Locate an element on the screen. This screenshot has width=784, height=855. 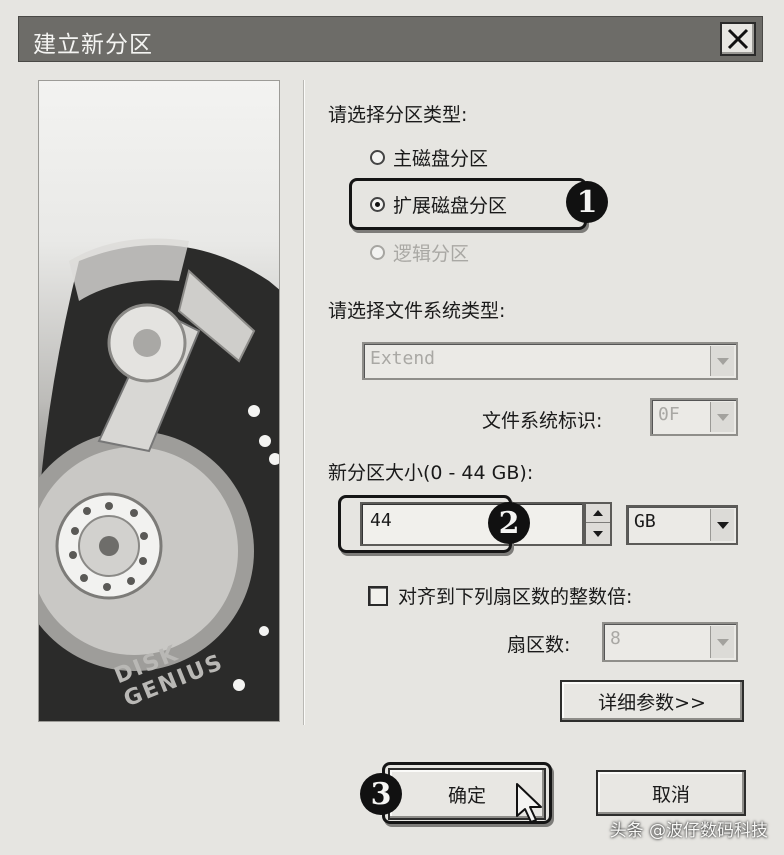
mouse-cursor-icon is located at coordinates (529, 803).